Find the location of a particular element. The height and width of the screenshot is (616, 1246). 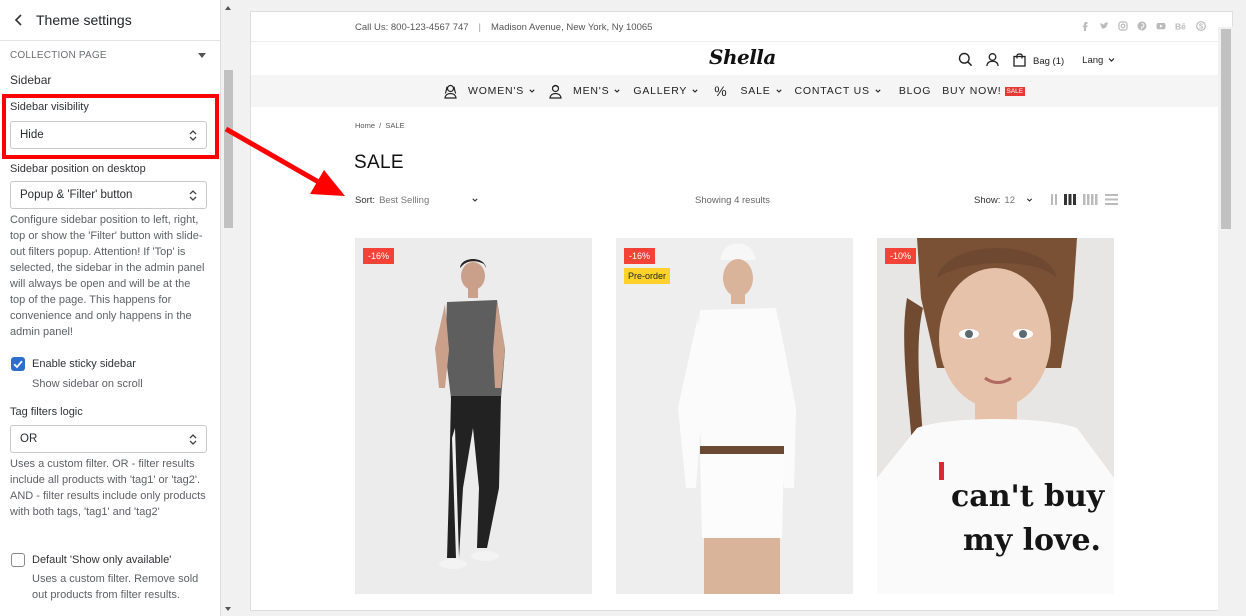

nav-mens: MEN'S is located at coordinates (596, 91).